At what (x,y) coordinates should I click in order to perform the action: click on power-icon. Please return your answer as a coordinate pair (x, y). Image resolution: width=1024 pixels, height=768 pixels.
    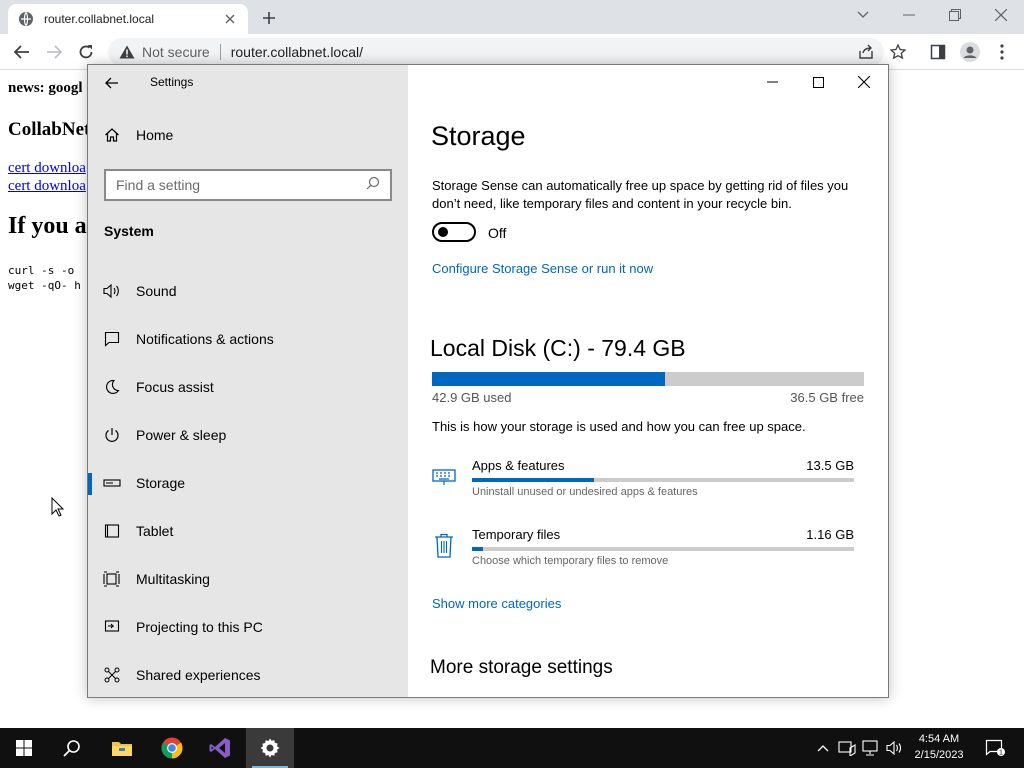
    Looking at the image, I should click on (112, 435).